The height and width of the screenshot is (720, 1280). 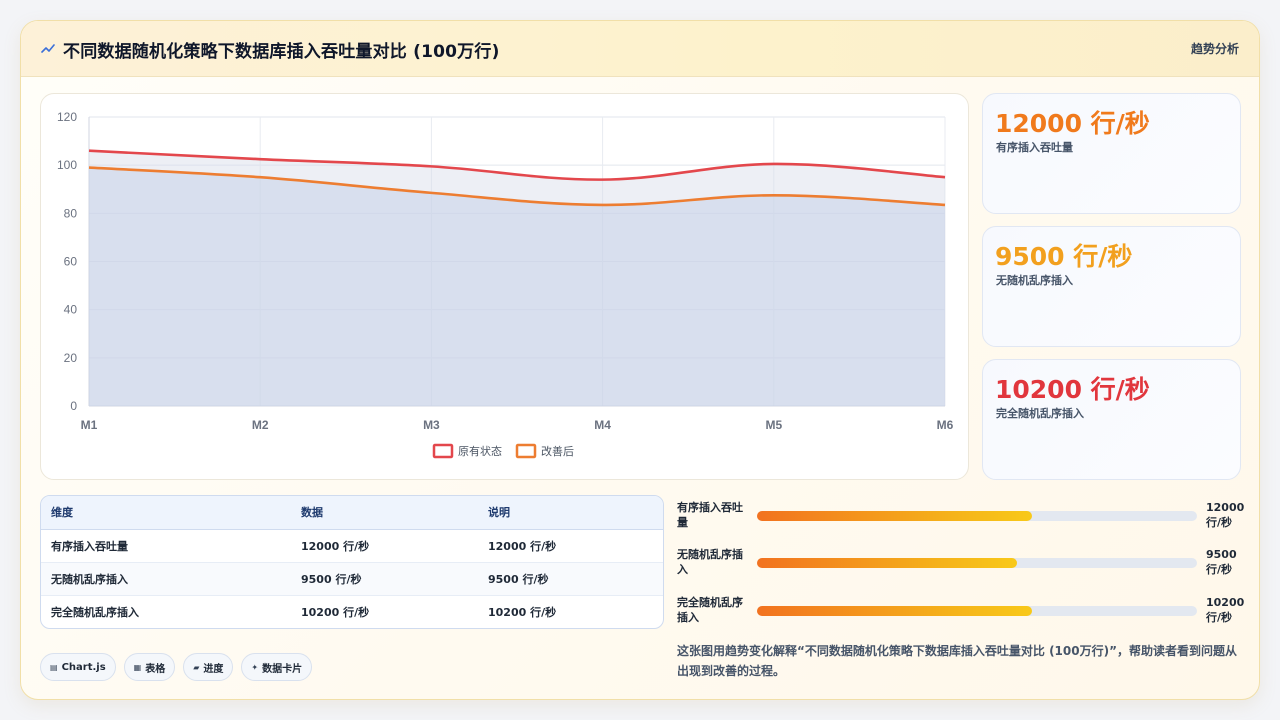 I want to click on legend-label: 改善后, so click(x=557, y=451).